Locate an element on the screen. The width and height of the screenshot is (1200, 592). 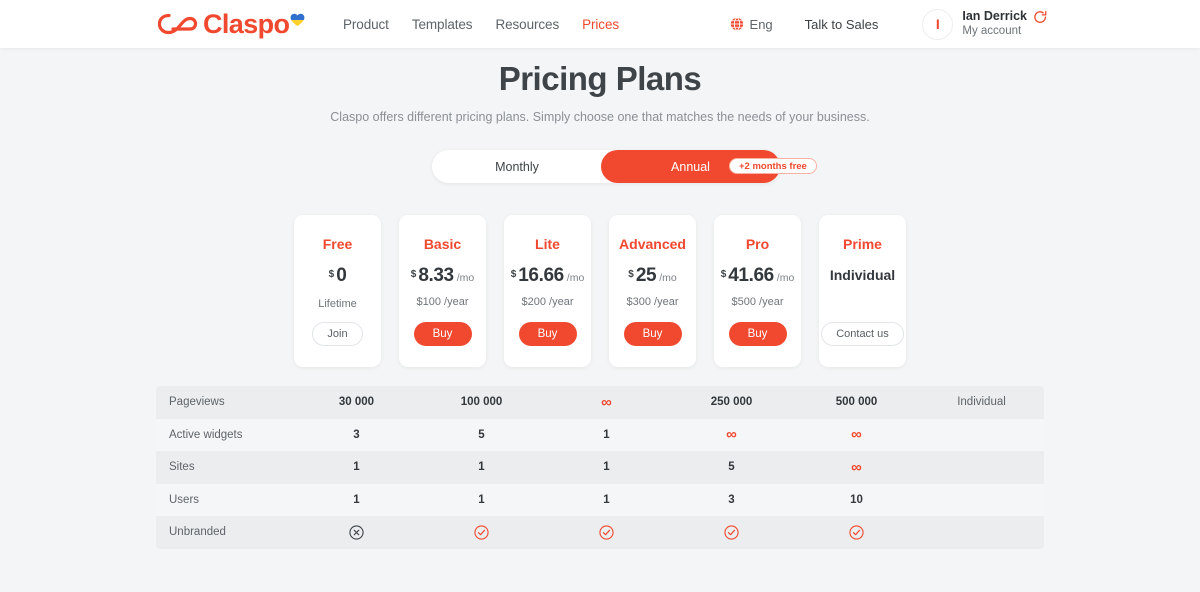
plan-cta-button: Join is located at coordinates (337, 334).